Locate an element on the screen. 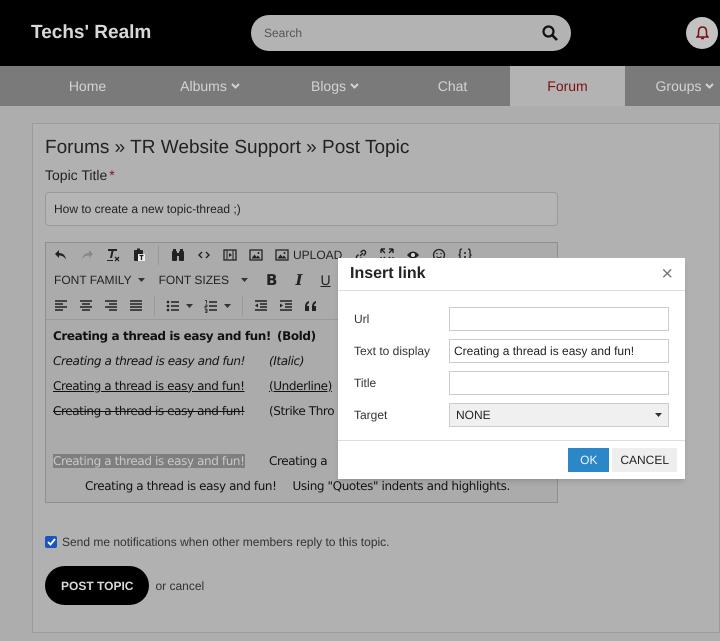 The height and width of the screenshot is (641, 720). post-topic-button: POST TOPIC is located at coordinates (97, 585).